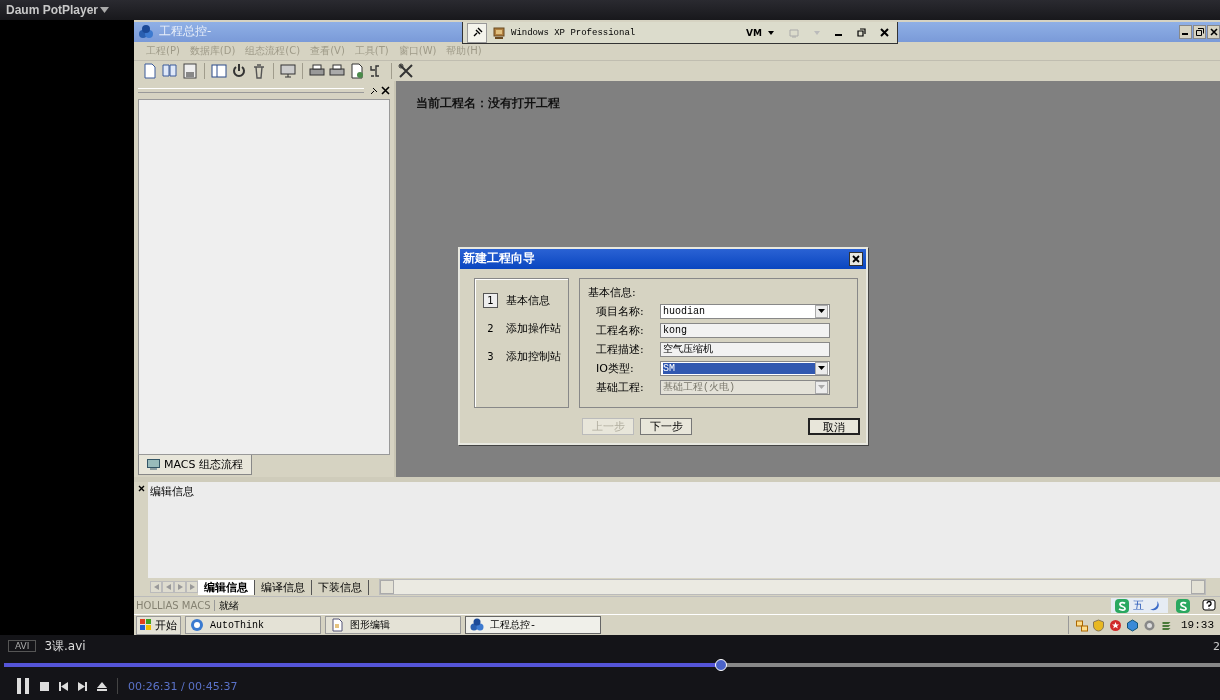  Describe the element at coordinates (666, 426) in the screenshot. I see `wizard-button: 下一步` at that location.